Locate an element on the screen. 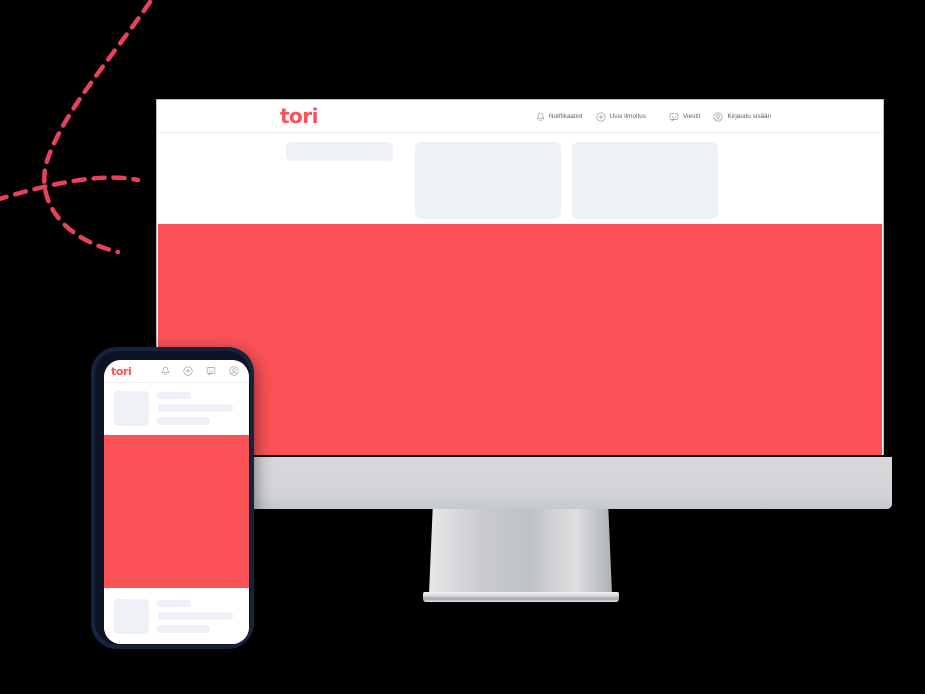 The width and height of the screenshot is (925, 694). nav-item-notifications: Notifikaatiot is located at coordinates (559, 117).